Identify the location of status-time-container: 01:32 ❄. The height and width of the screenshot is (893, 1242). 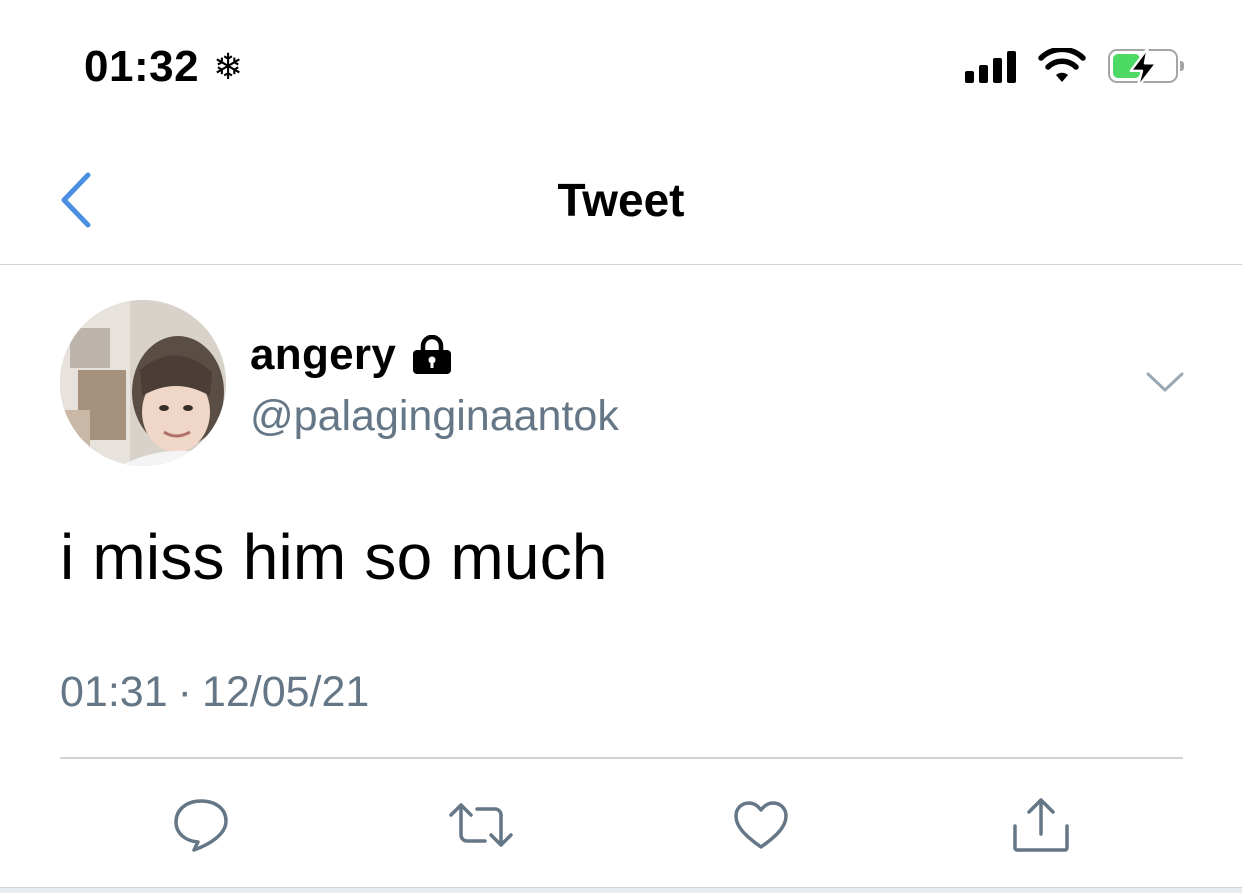
(164, 67).